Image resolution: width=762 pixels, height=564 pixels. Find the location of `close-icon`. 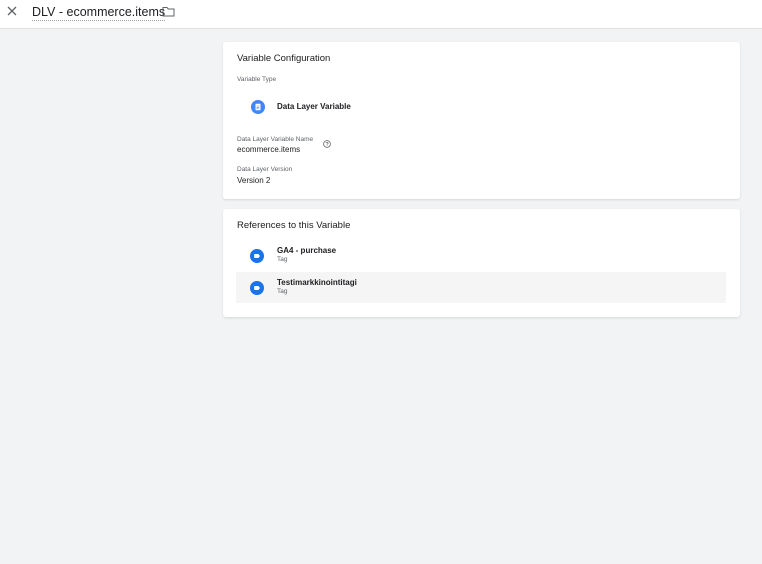

close-icon is located at coordinates (12, 11).